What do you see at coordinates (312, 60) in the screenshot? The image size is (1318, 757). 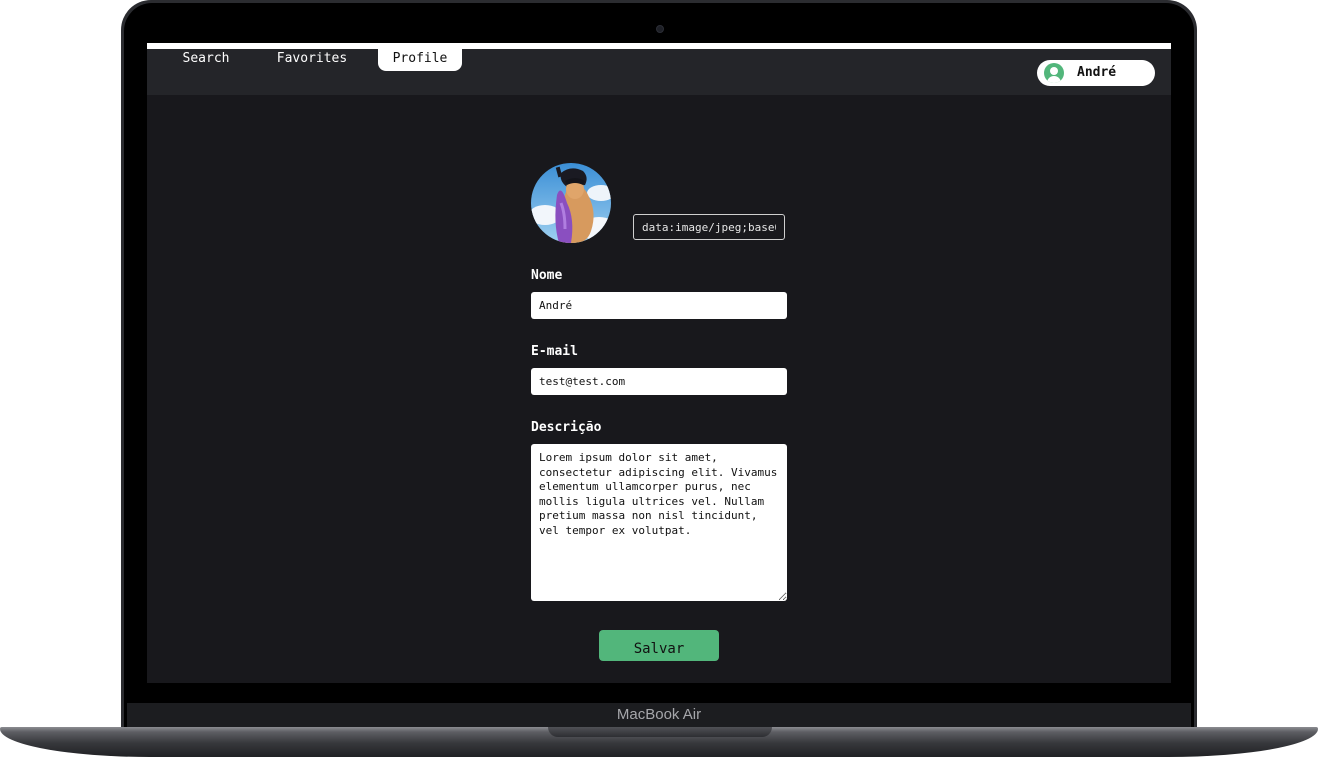 I see `tab-favorites: Favorites` at bounding box center [312, 60].